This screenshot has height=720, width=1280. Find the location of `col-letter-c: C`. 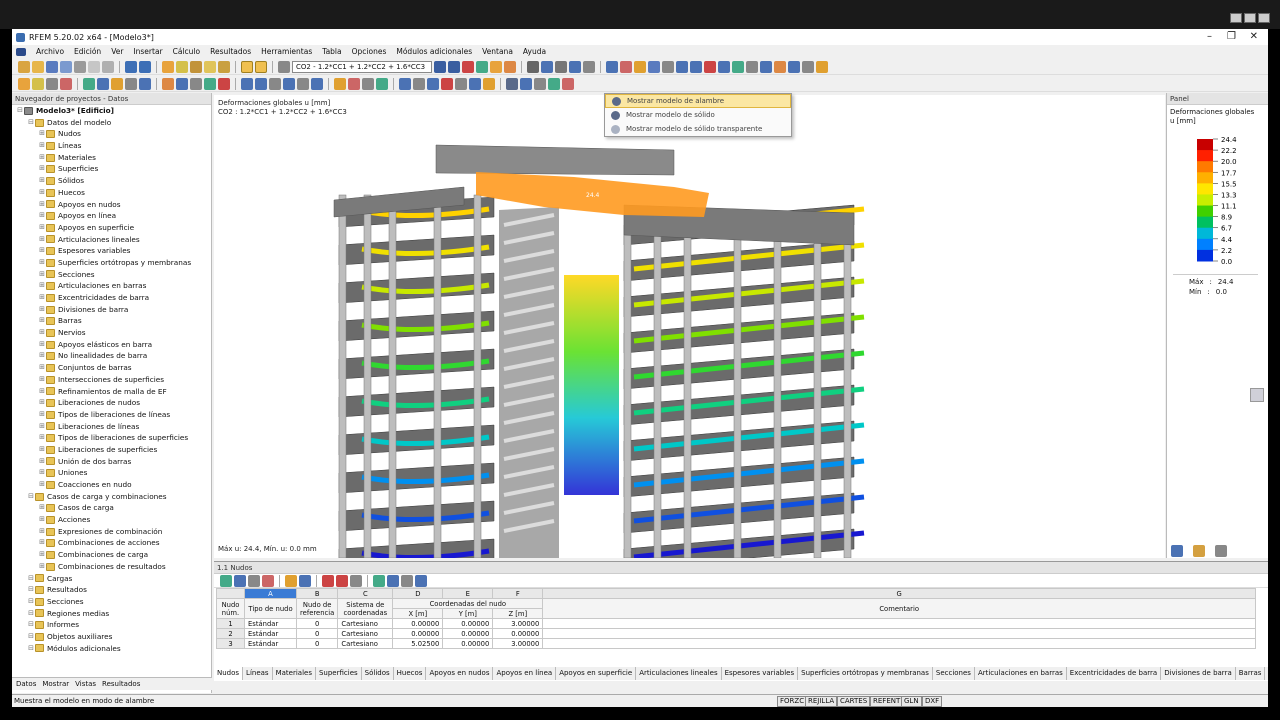

col-letter-c: C is located at coordinates (365, 593).